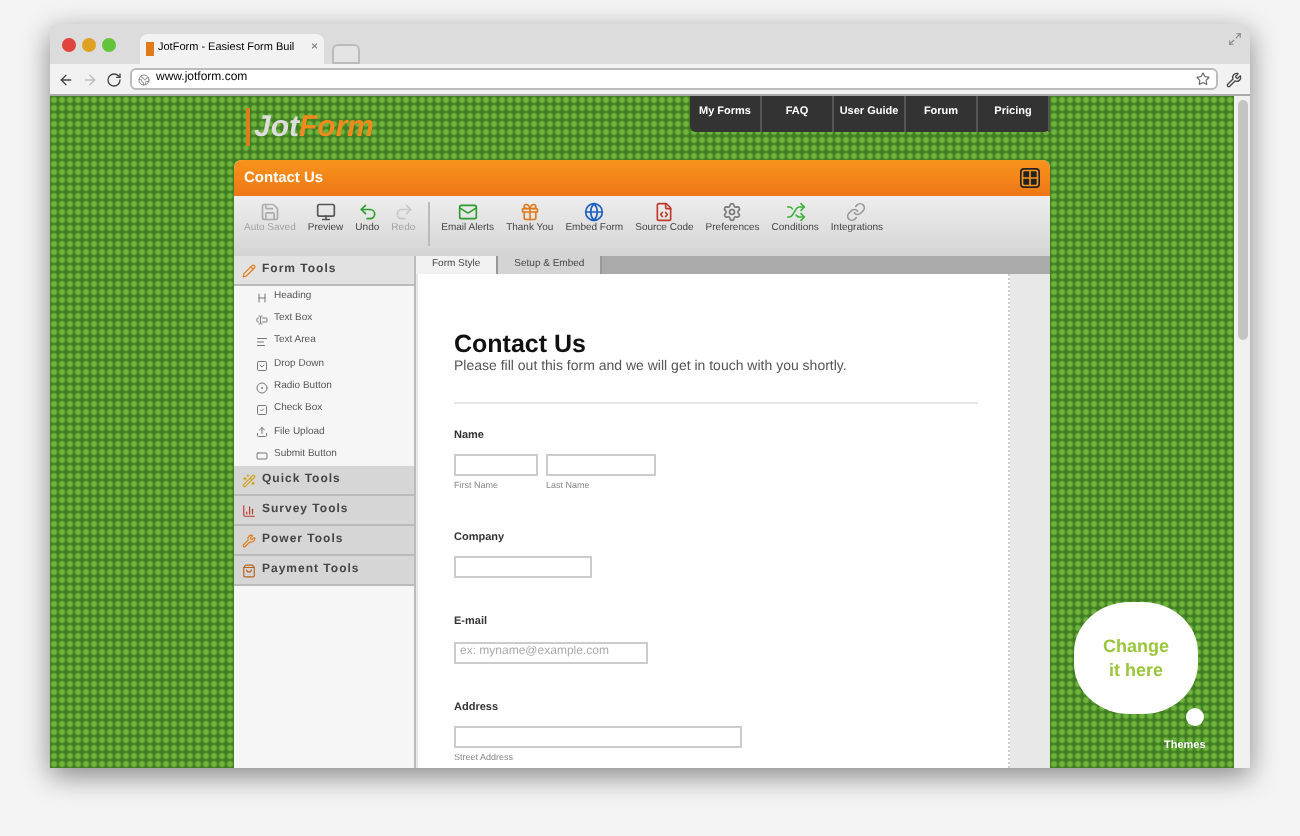 This screenshot has width=1300, height=836. I want to click on bubble-tail-icon, so click(1195, 717).